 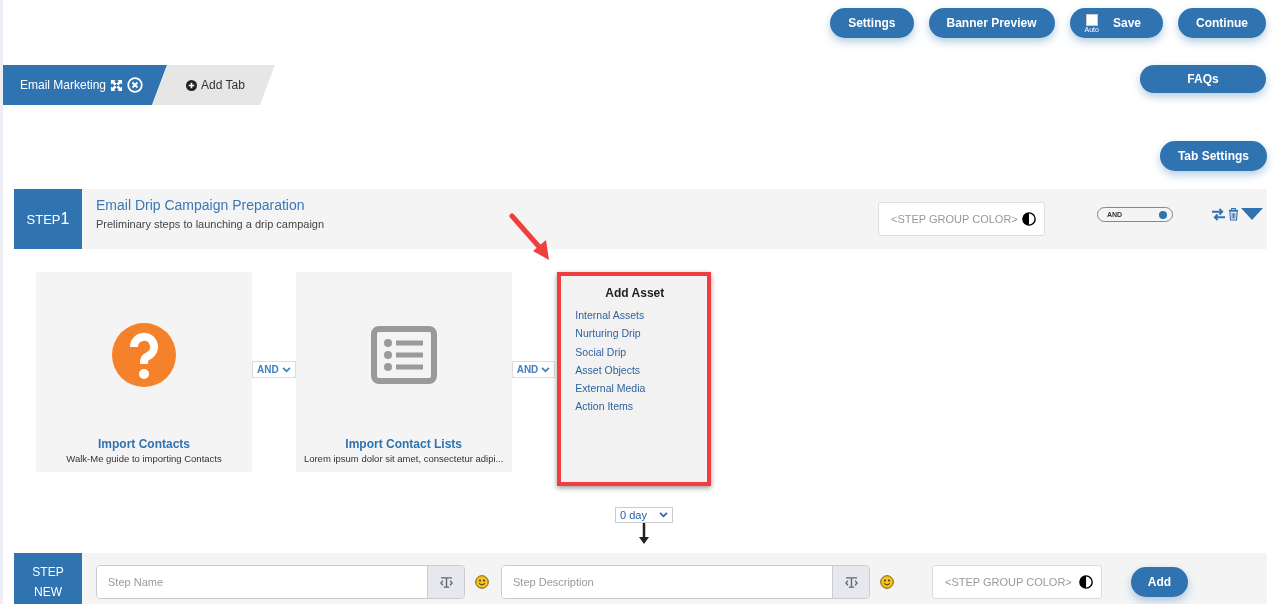 What do you see at coordinates (1213, 156) in the screenshot?
I see `tab-settings-button: Tab Settings` at bounding box center [1213, 156].